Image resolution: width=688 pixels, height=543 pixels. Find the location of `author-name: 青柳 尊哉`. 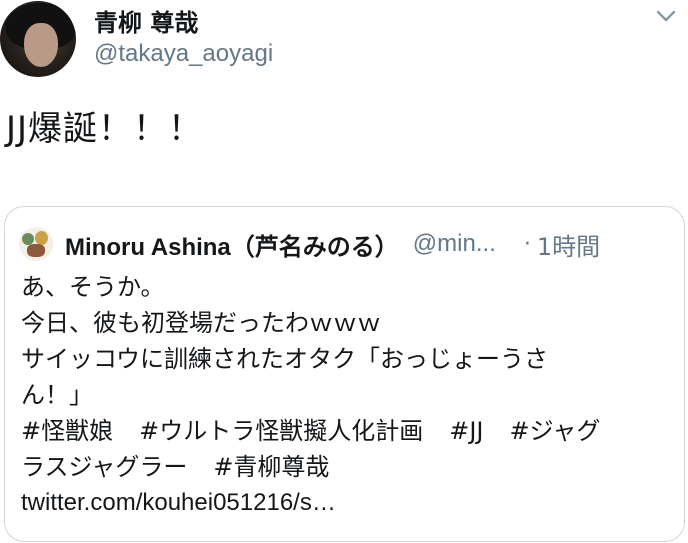

author-name: 青柳 尊哉 is located at coordinates (146, 20).